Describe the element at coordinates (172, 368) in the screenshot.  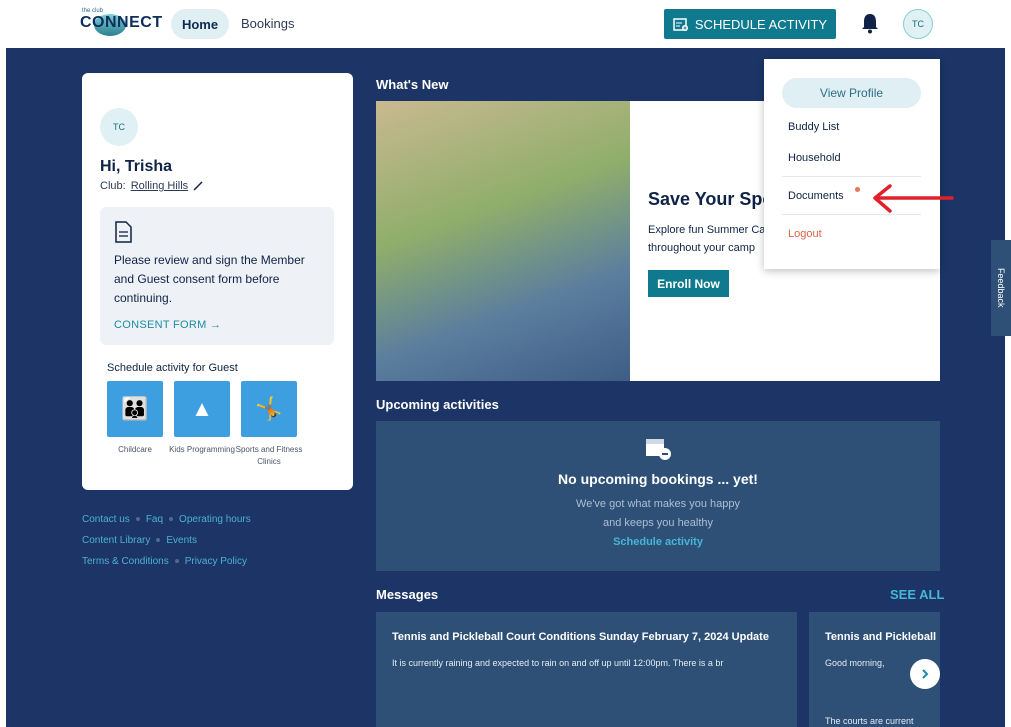
I see `guest-section-title: Schedule activity for Guest` at that location.